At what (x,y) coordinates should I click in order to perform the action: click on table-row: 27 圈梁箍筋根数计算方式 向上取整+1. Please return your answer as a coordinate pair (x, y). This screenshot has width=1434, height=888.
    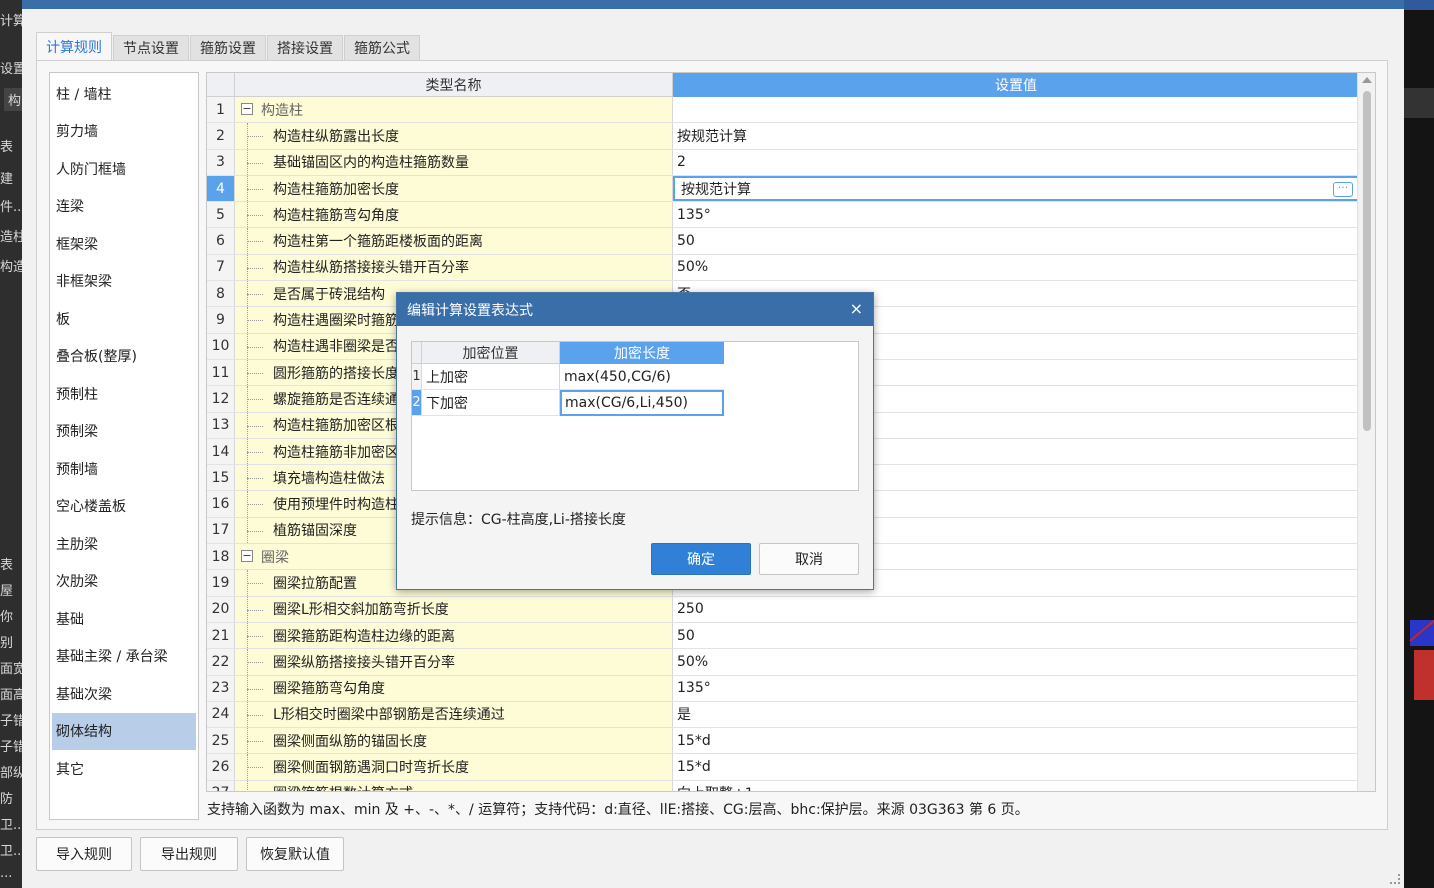
    Looking at the image, I should click on (783, 785).